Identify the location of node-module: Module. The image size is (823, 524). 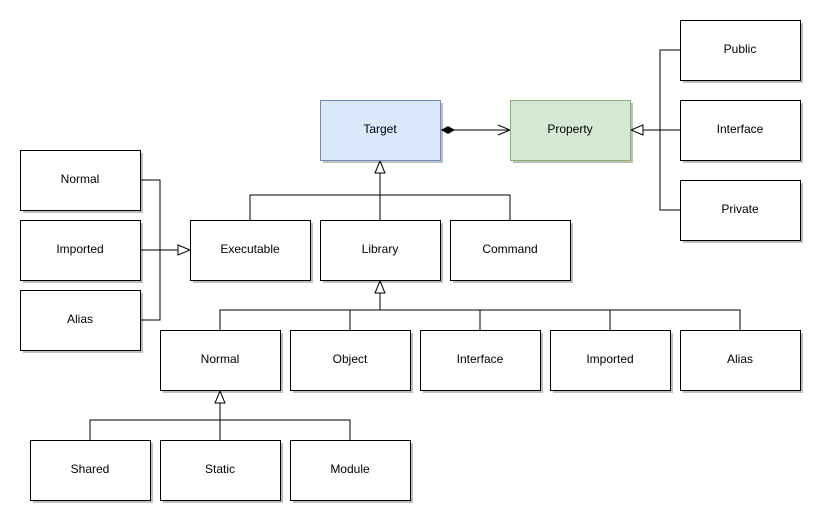
(352, 472).